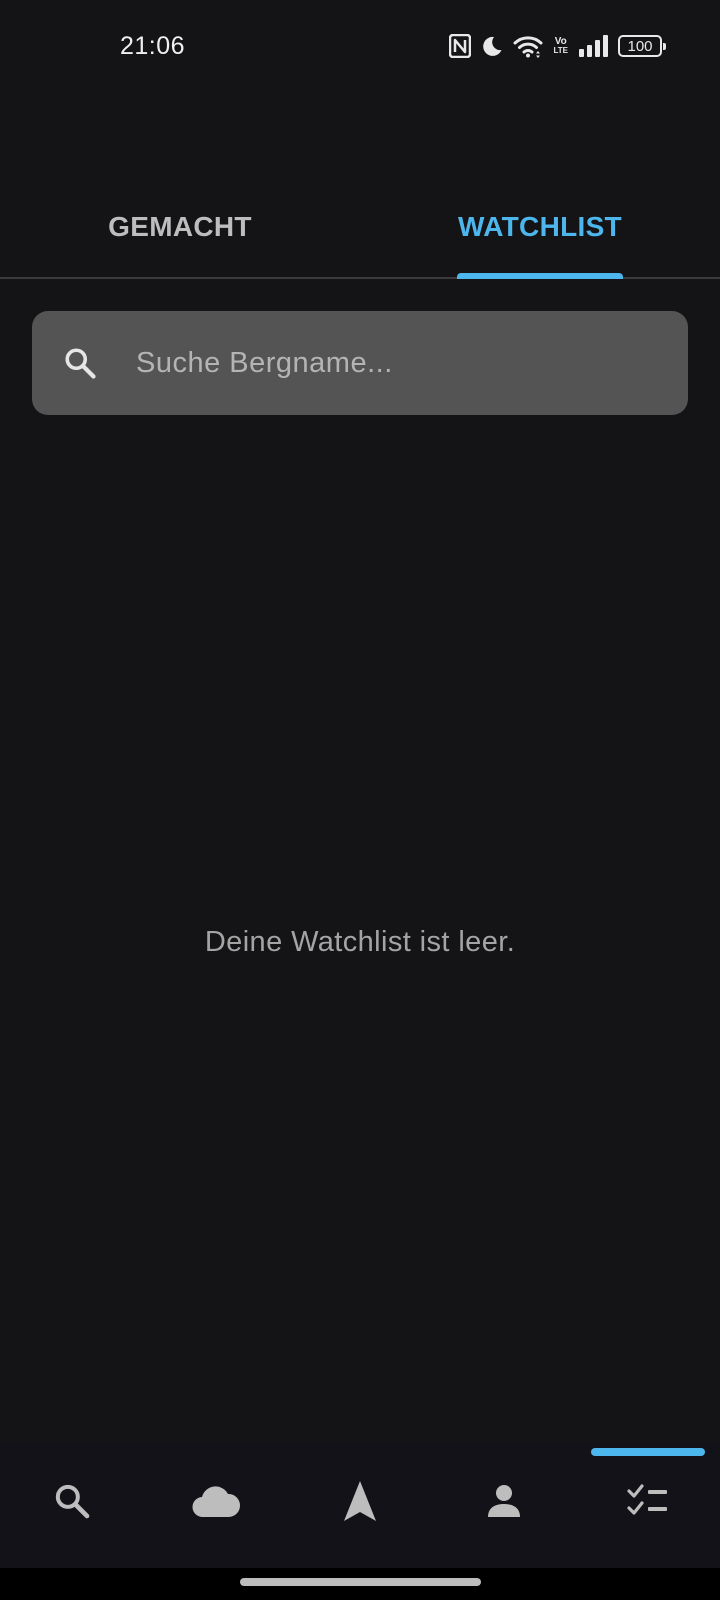 This screenshot has height=1600, width=720. Describe the element at coordinates (560, 50) in the screenshot. I see `volte-bottom-label: LTE` at that location.